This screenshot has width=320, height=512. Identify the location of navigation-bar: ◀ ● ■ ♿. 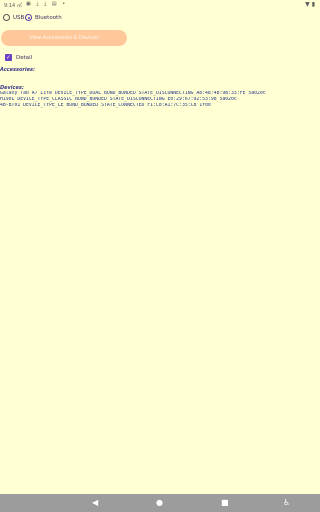
(160, 503).